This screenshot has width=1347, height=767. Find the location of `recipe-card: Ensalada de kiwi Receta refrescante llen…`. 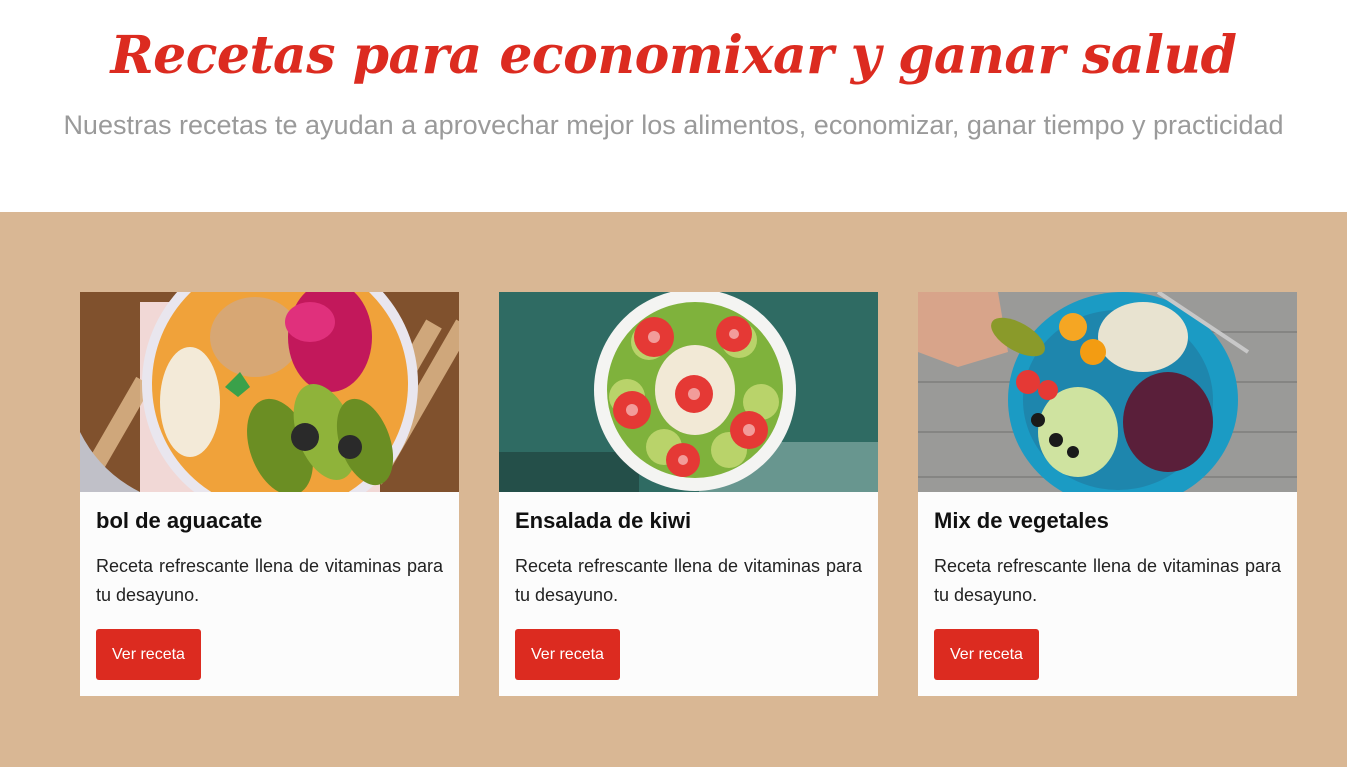

recipe-card: Ensalada de kiwi Receta refrescante llen… is located at coordinates (688, 494).